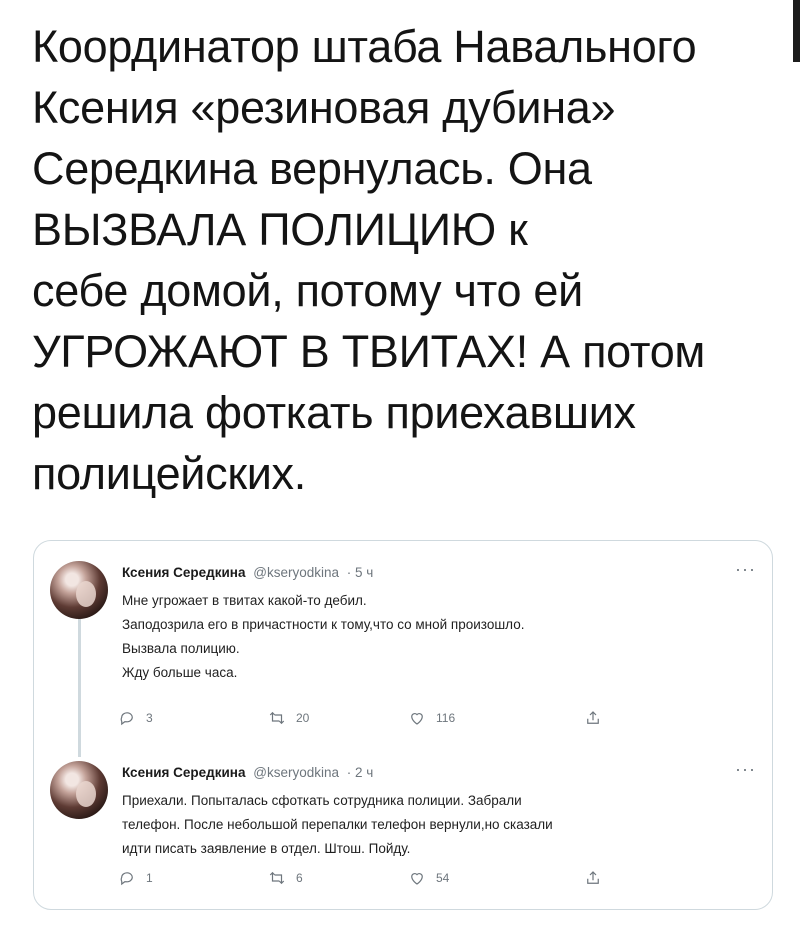 Image resolution: width=800 pixels, height=928 pixels. What do you see at coordinates (312, 168) in the screenshot?
I see `headline-line: Середкина вернулась. Она` at bounding box center [312, 168].